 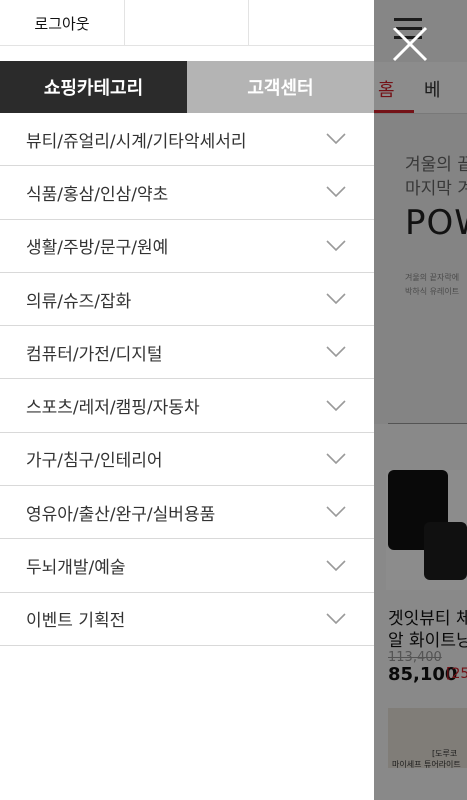 I want to click on category-item: 가구/침구/인테리어, so click(x=187, y=460).